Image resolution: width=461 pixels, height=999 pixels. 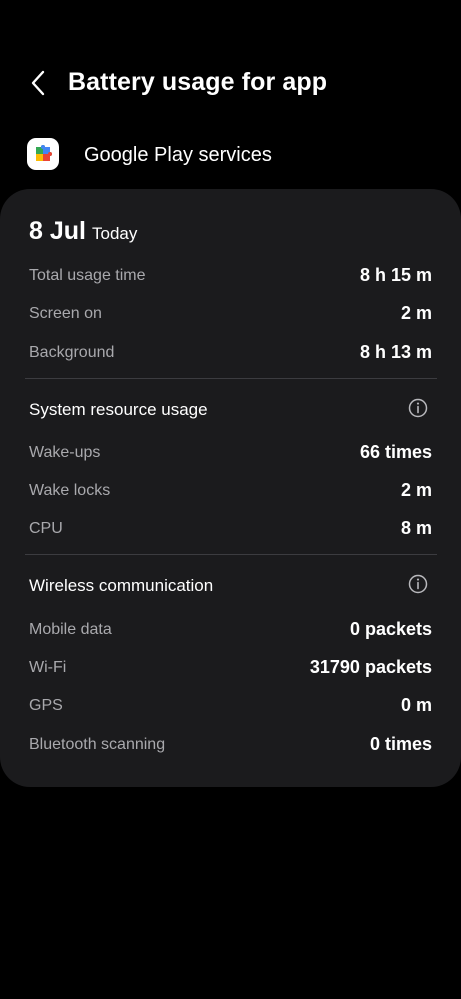 I want to click on usage-row-total: Total usage time 8 h 15 m, so click(x=230, y=276).